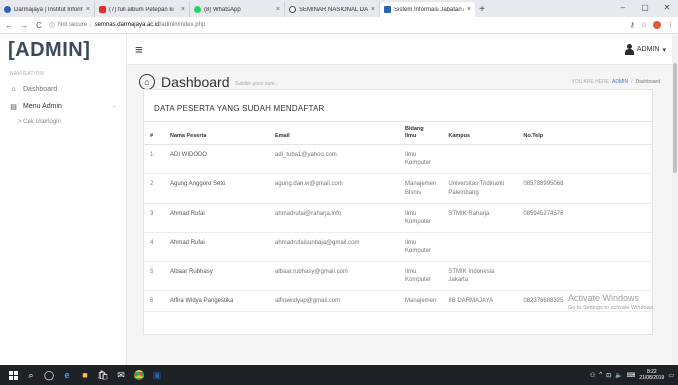 The width and height of the screenshot is (678, 385). What do you see at coordinates (7, 9) in the screenshot?
I see `favicon-icon` at bounding box center [7, 9].